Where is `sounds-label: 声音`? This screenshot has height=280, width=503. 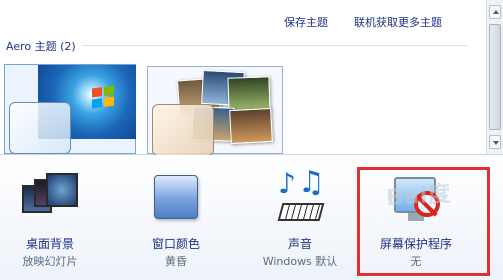
sounds-label: 声音 is located at coordinates (299, 244).